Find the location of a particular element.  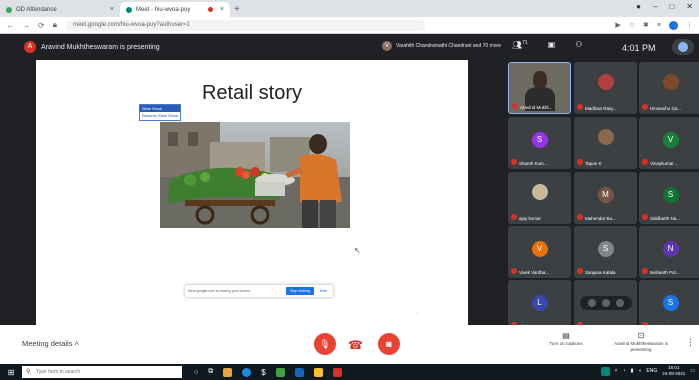

mic-off-icon: 🎙︎ is located at coordinates (325, 344).